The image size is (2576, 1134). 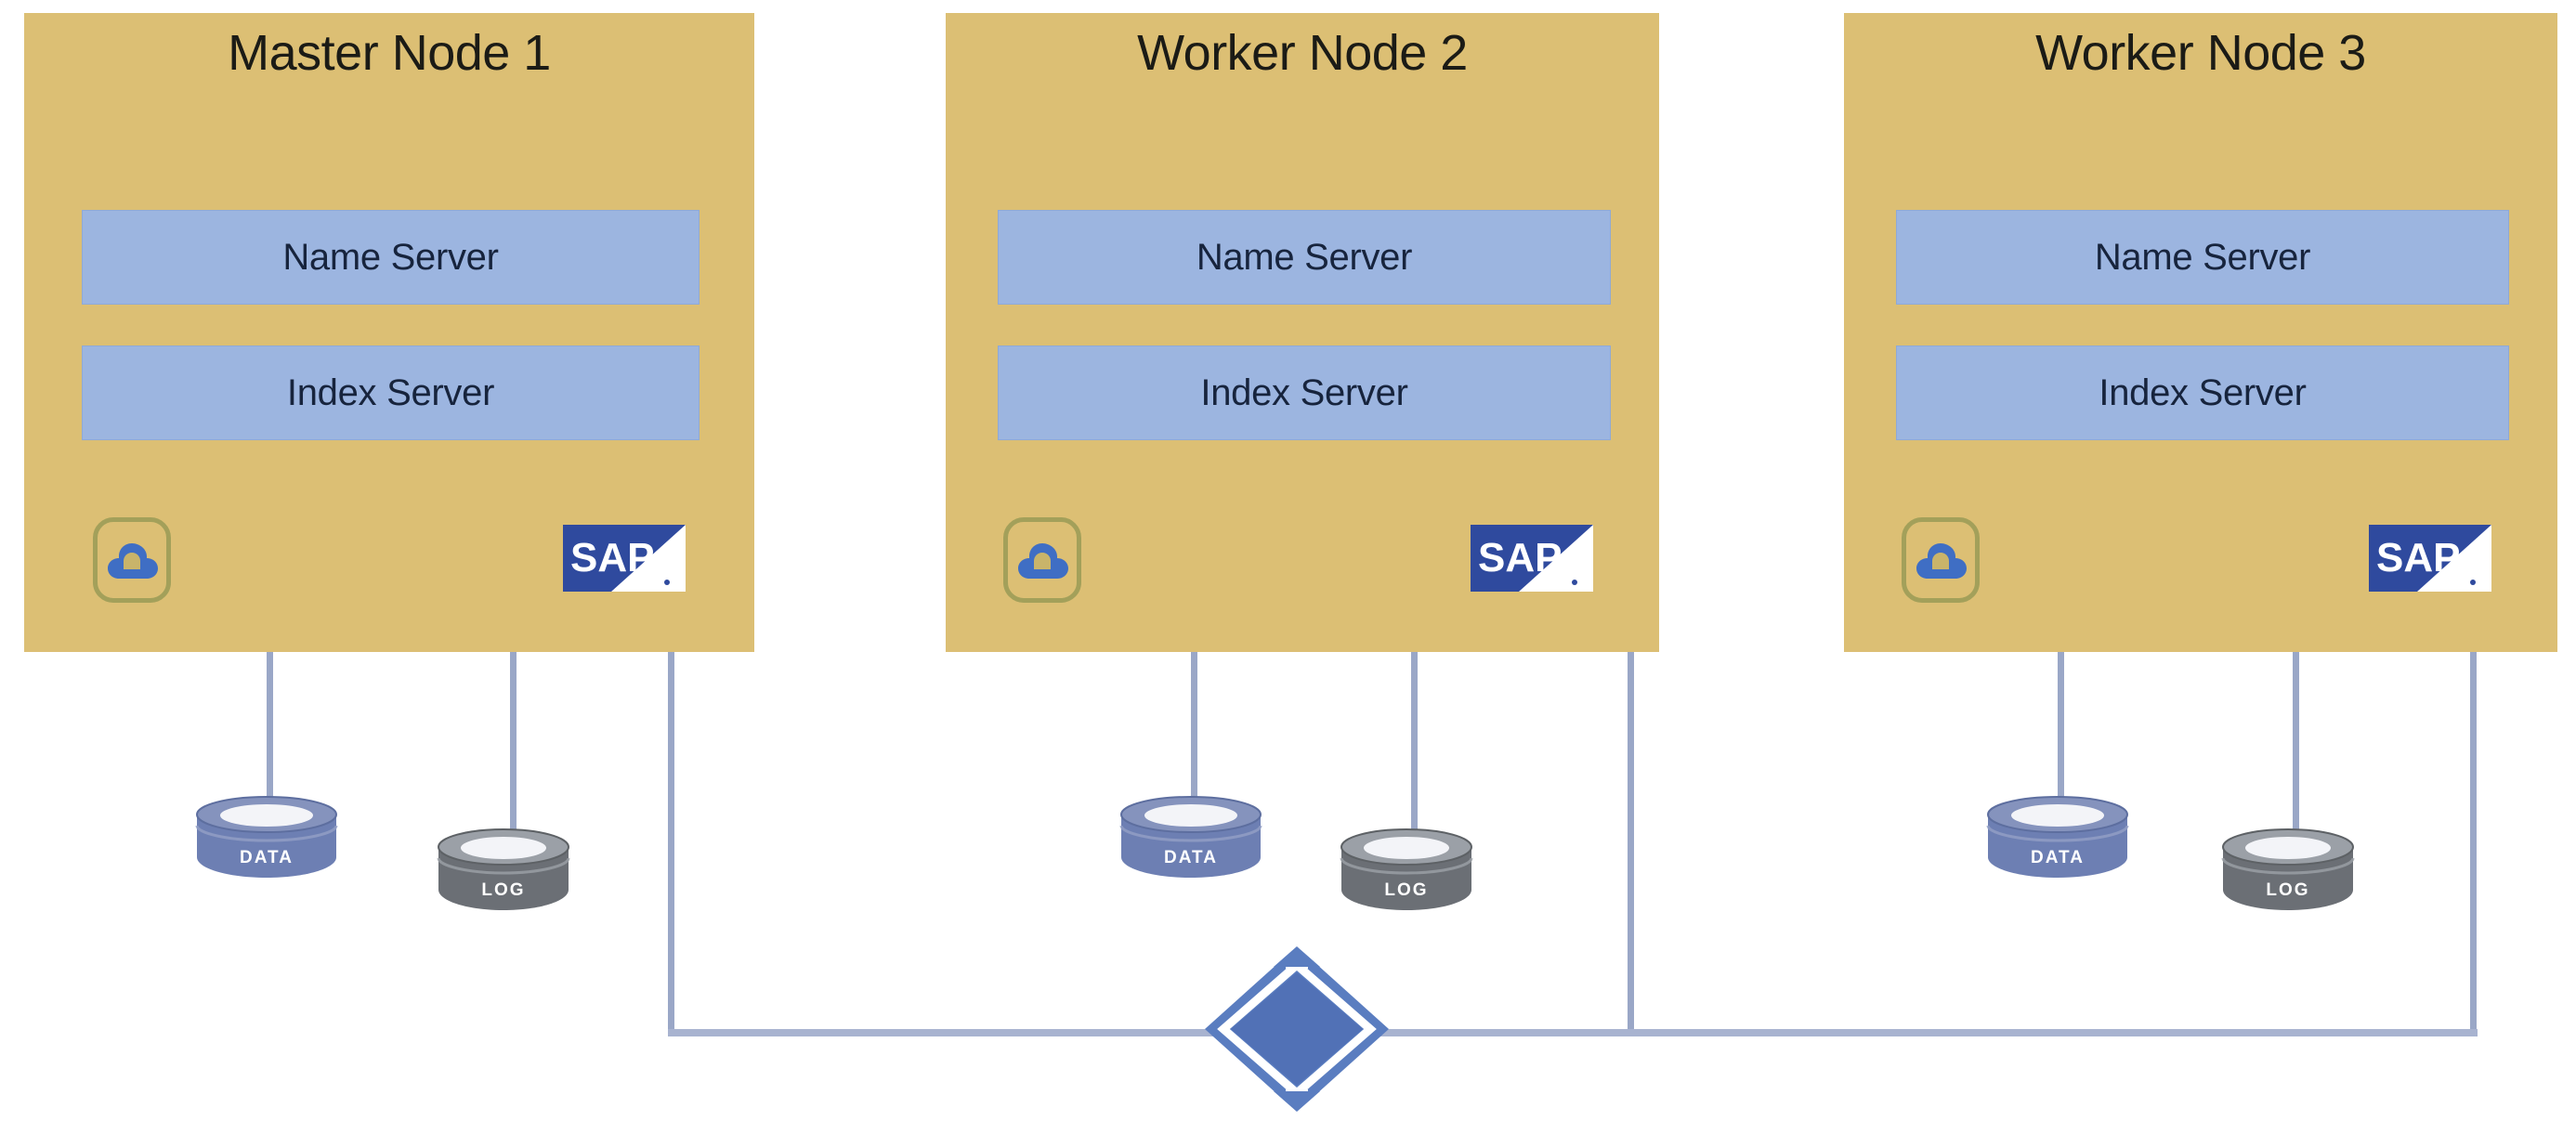 I want to click on network-switch-icon, so click(x=1296, y=1029).